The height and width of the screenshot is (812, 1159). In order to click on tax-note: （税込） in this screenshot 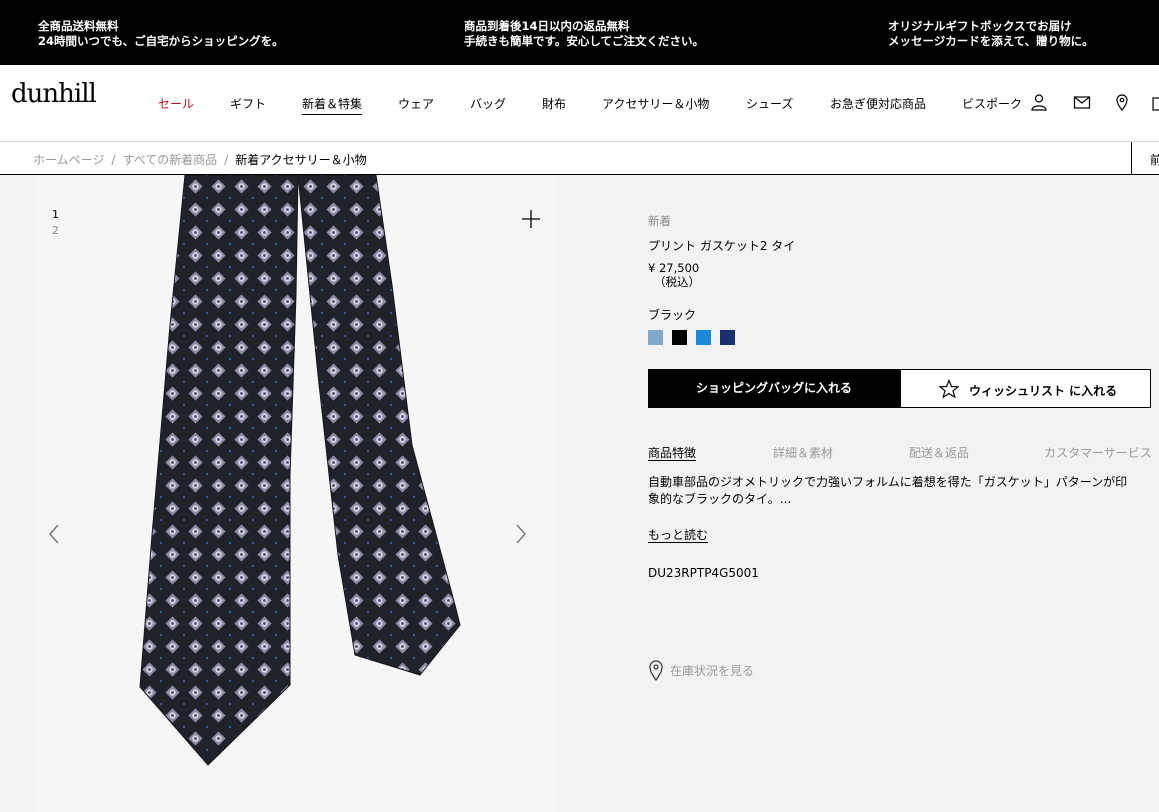, I will do `click(677, 282)`.